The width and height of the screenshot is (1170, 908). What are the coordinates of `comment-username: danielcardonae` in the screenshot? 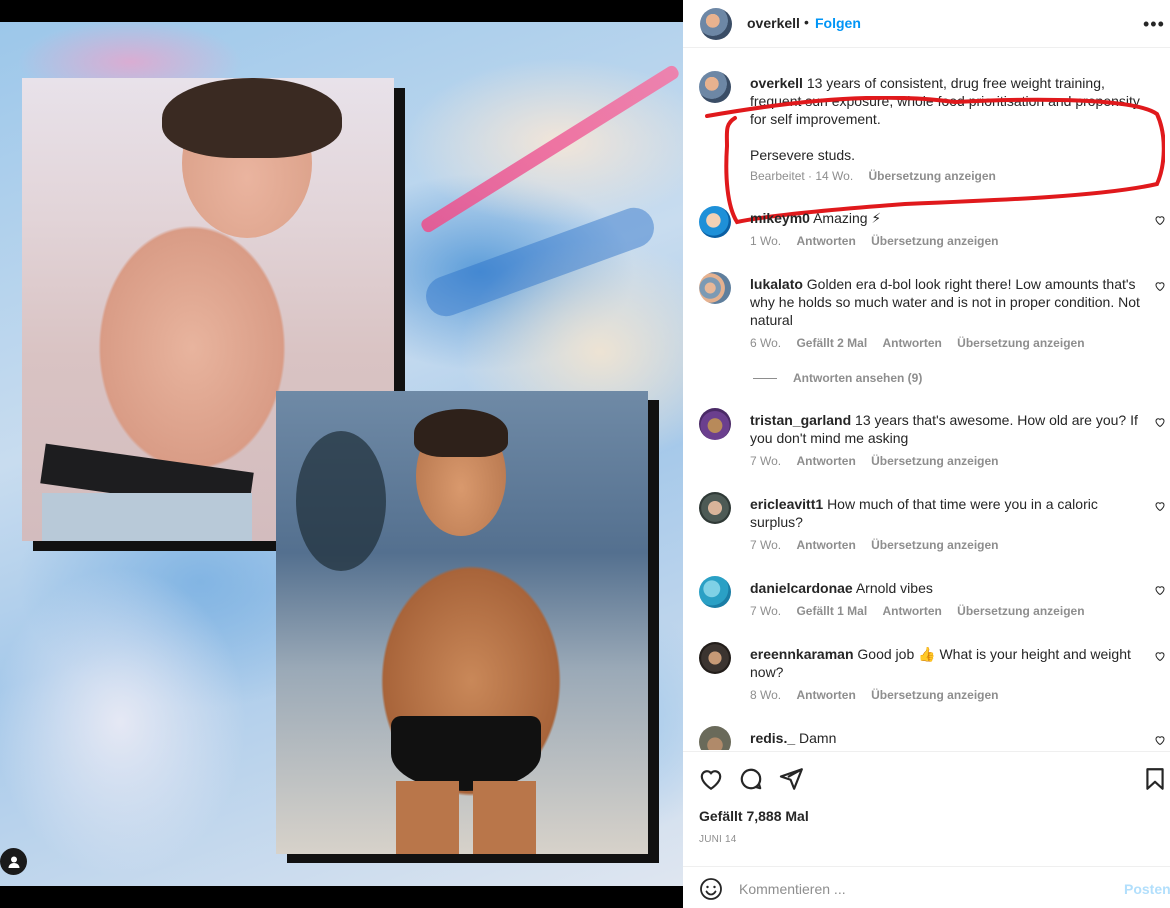 It's located at (801, 588).